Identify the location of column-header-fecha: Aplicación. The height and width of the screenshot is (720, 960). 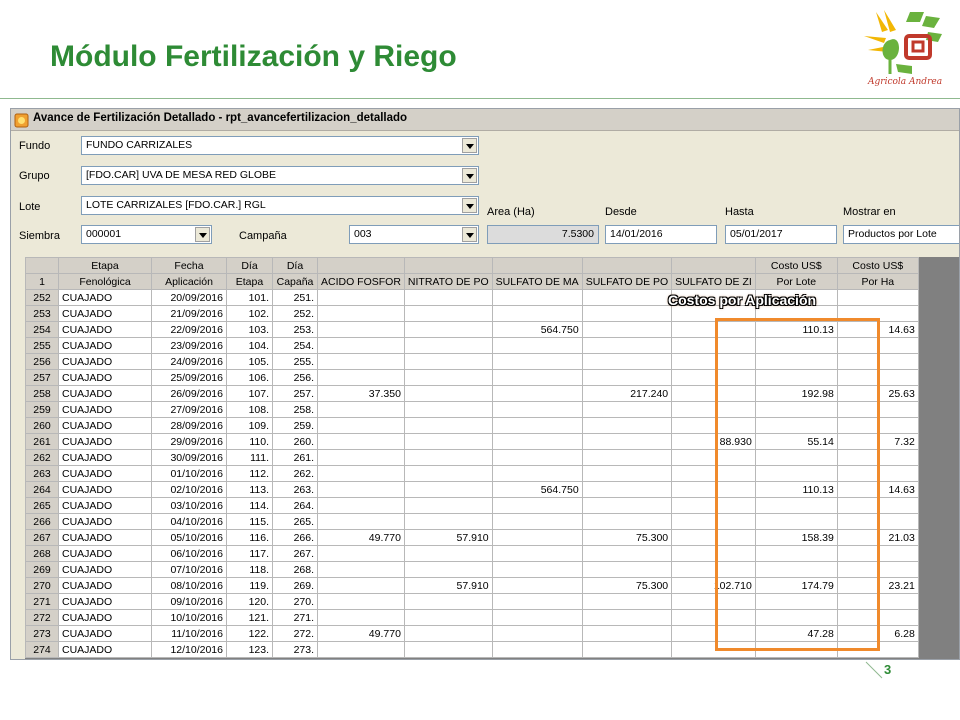
(189, 281).